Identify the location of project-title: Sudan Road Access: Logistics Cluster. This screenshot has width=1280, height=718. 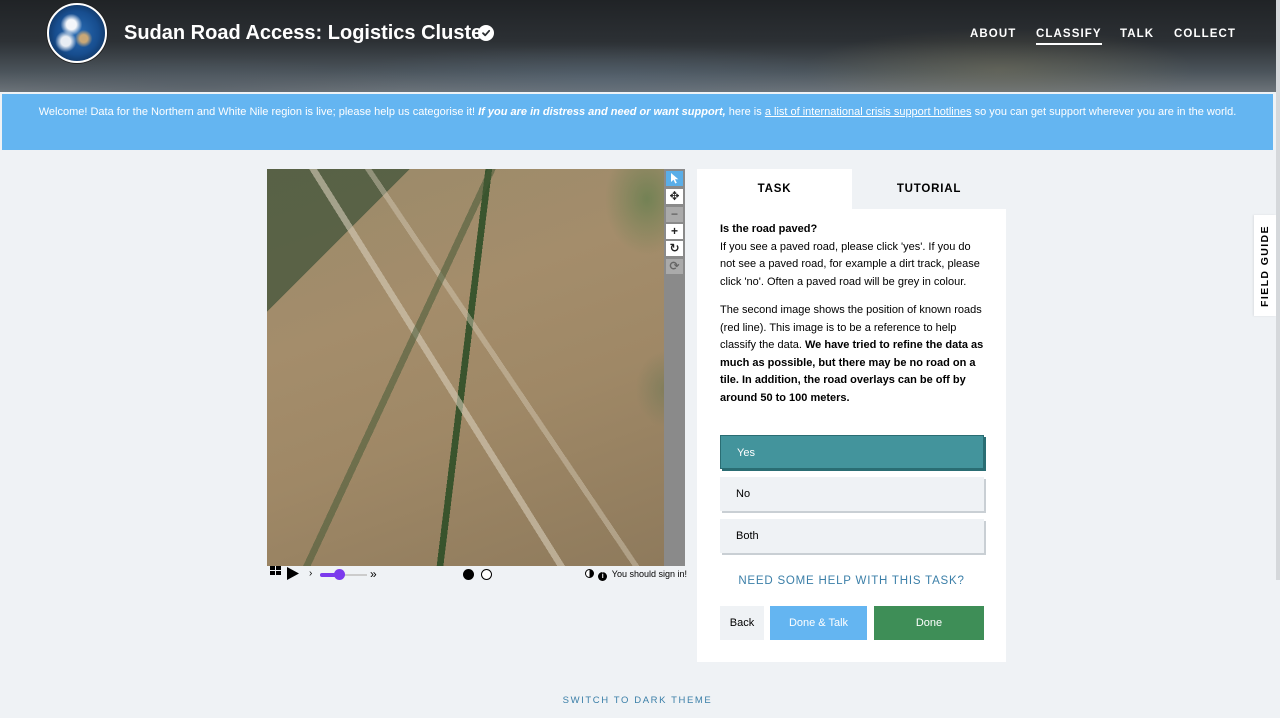
(307, 33).